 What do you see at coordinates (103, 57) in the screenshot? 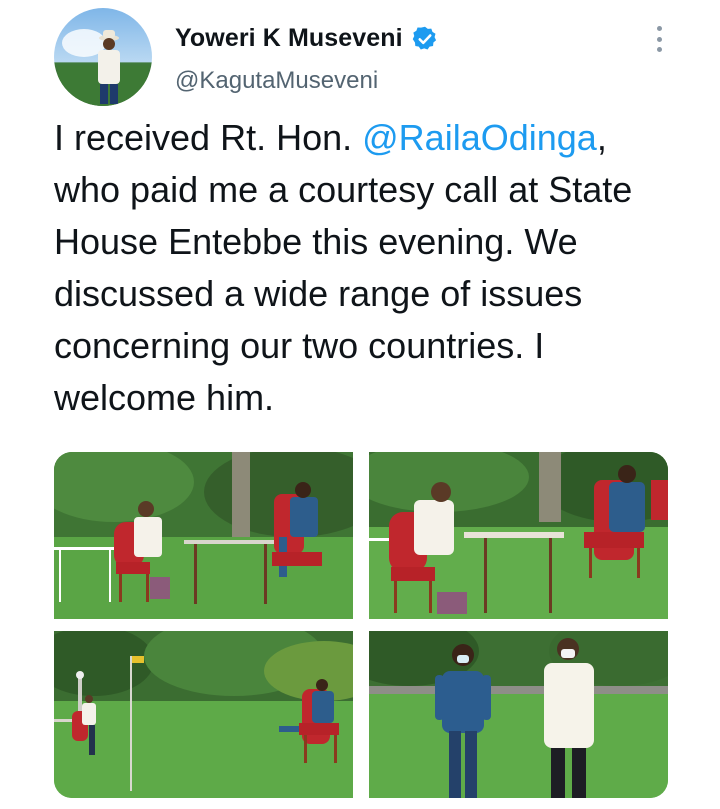
I see `avatar` at bounding box center [103, 57].